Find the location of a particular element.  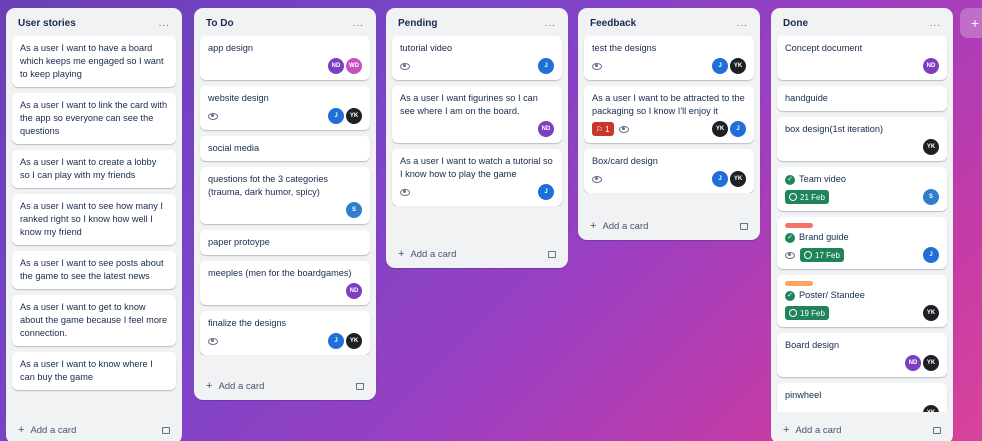

card: ✓ Team video 21 Feb S is located at coordinates (862, 189).